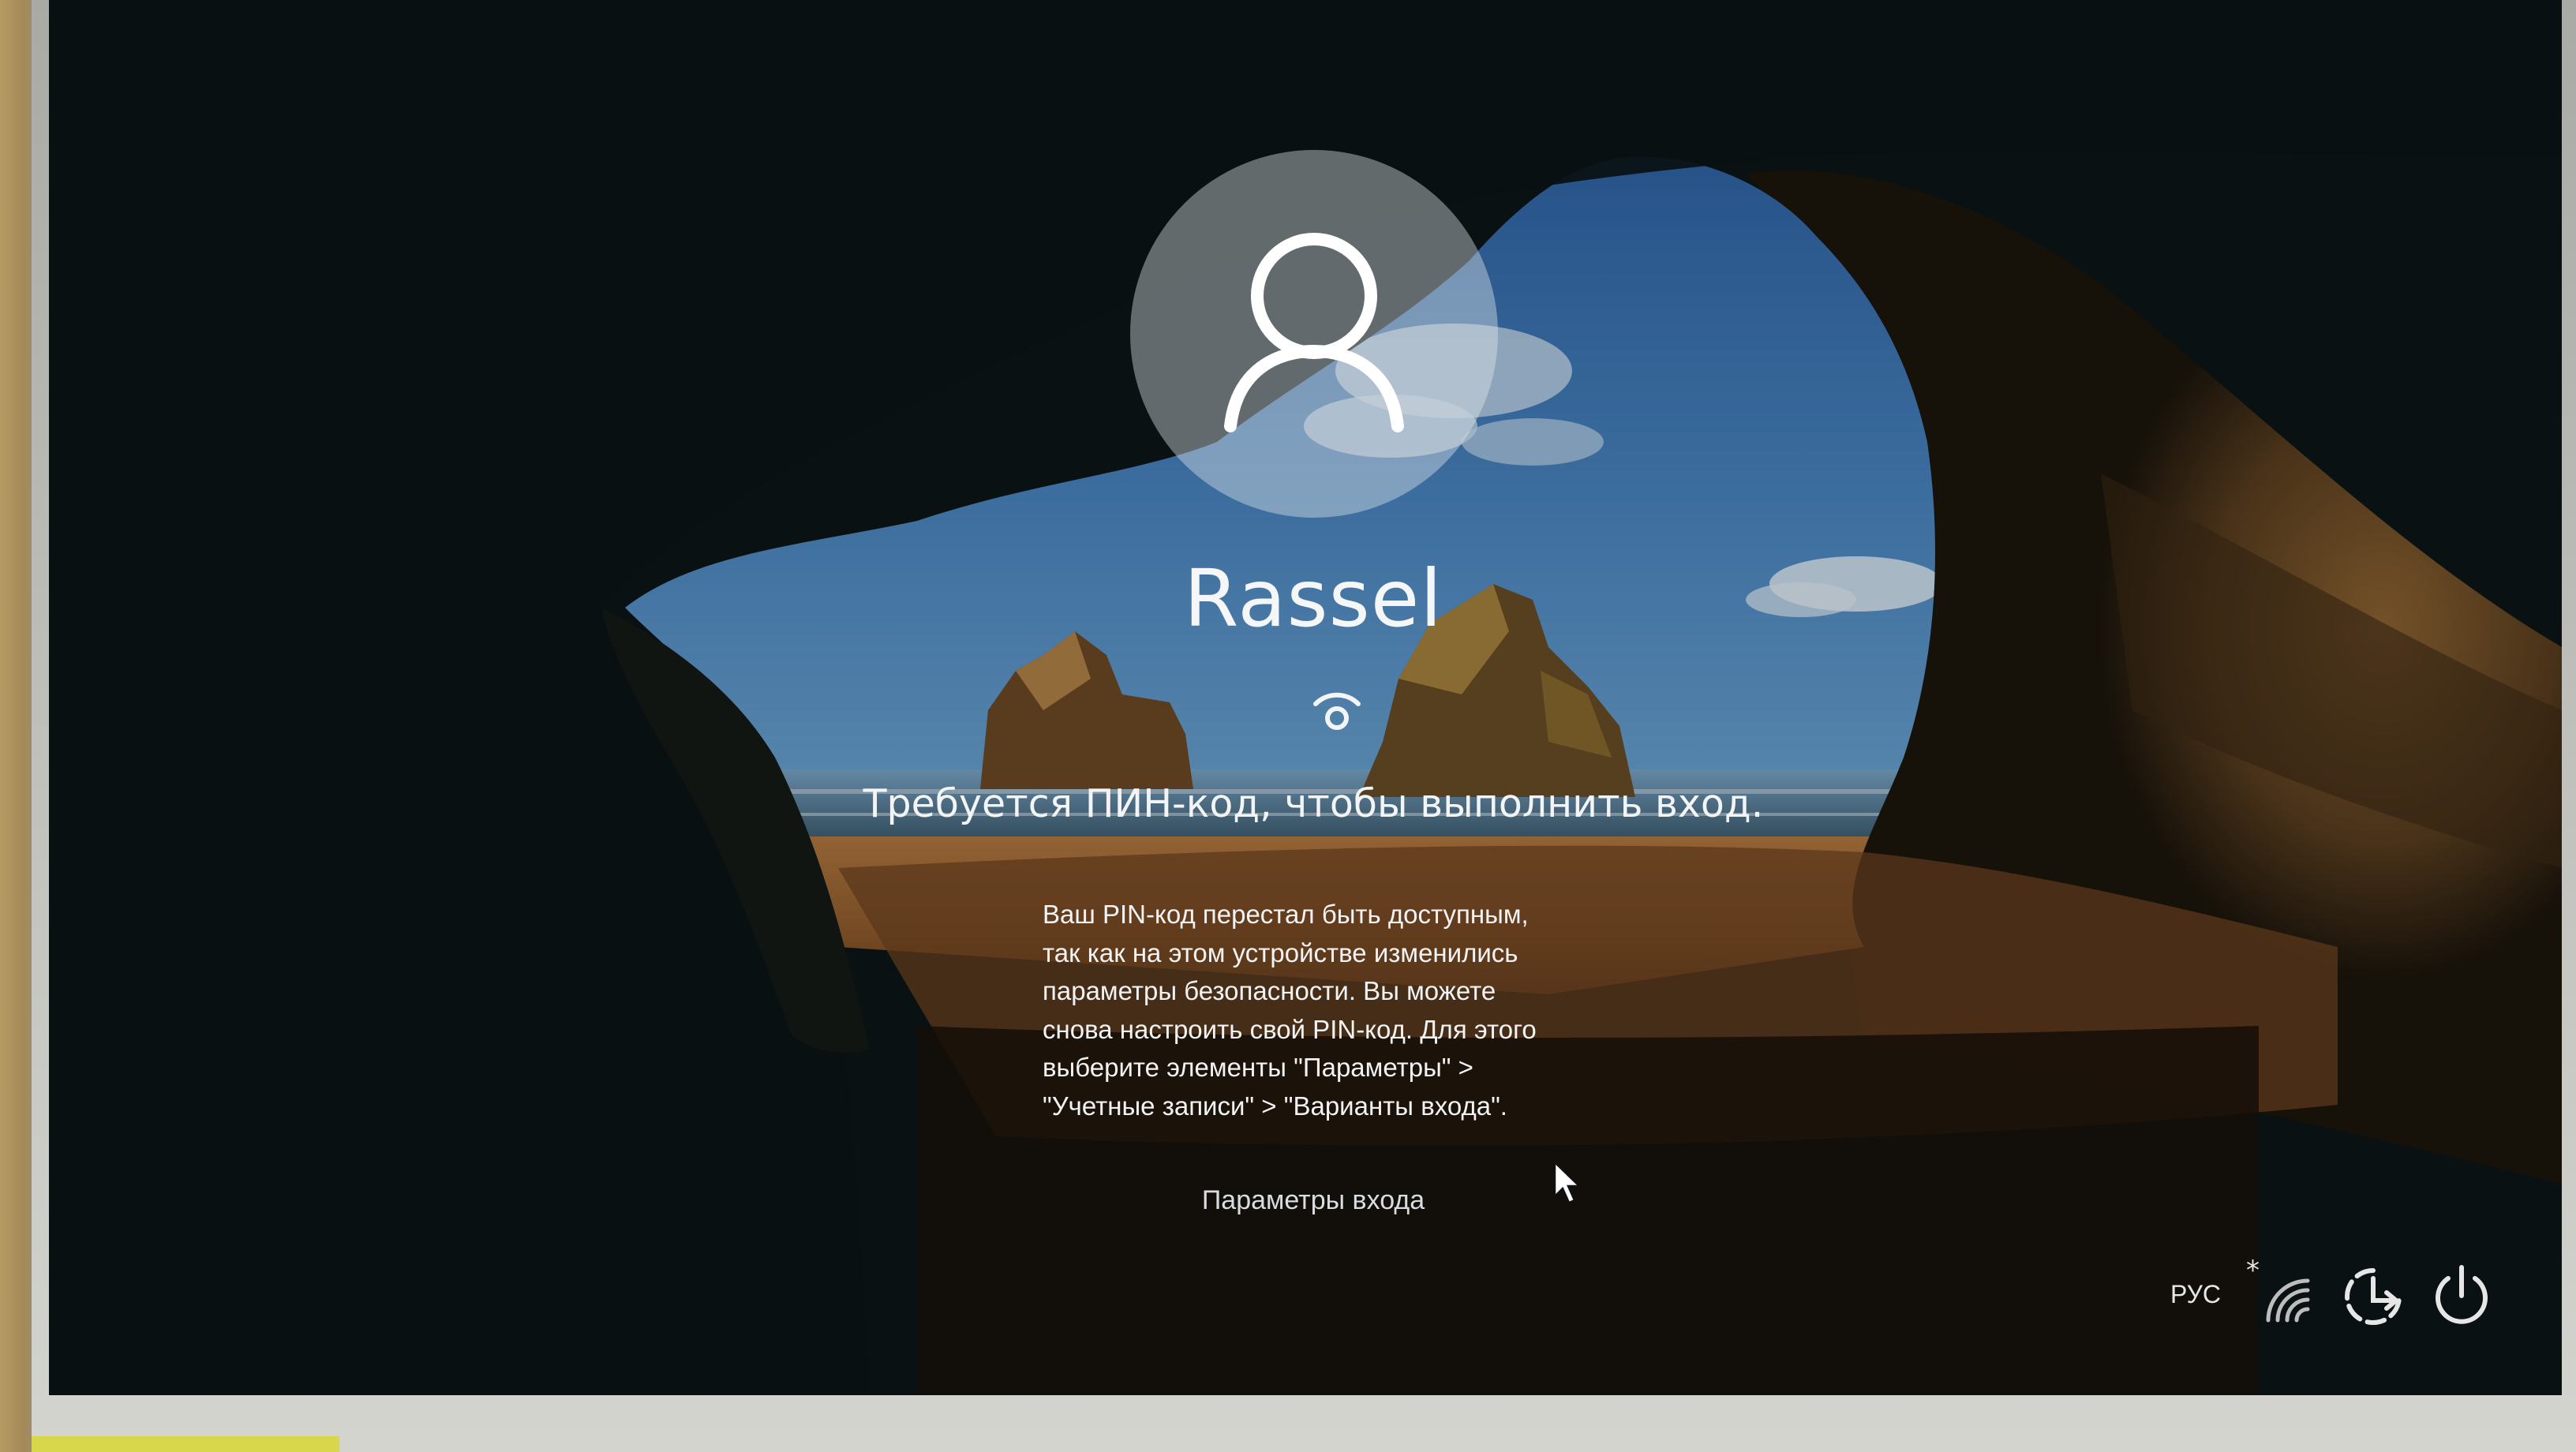  I want to click on accessibility-button, so click(2373, 1298).